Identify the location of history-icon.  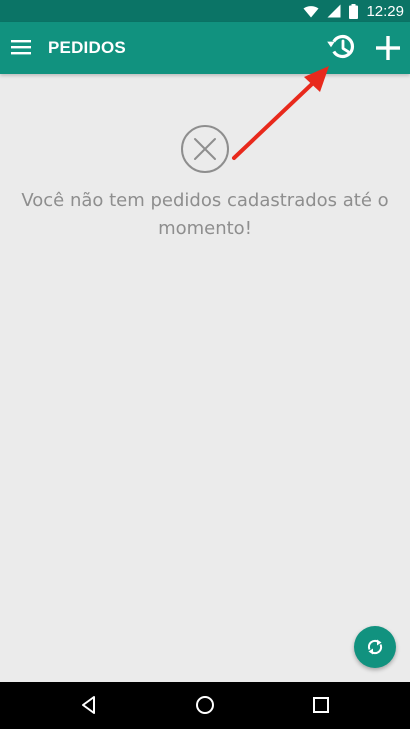
(341, 46).